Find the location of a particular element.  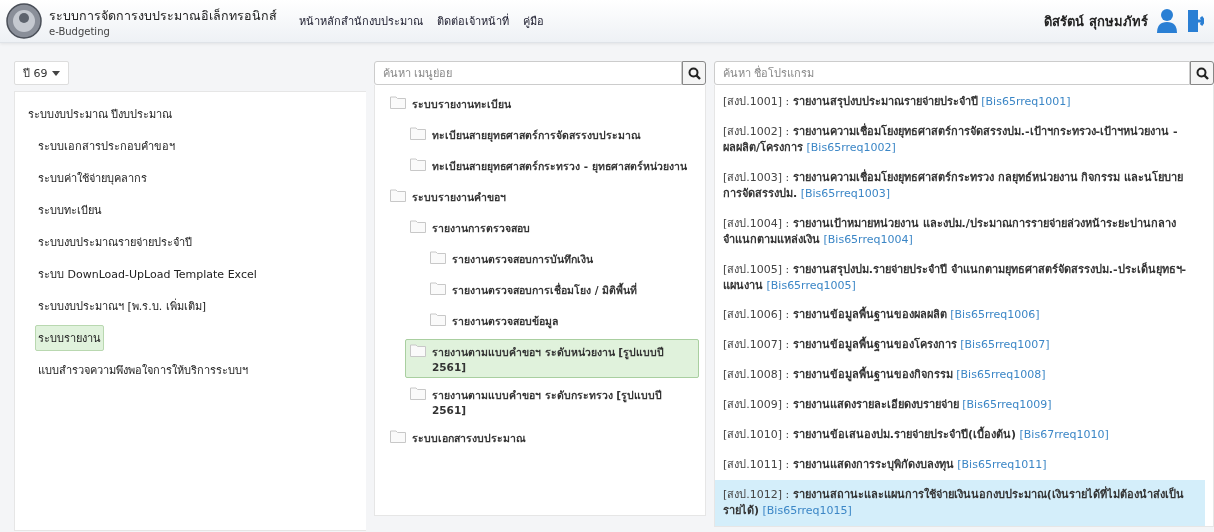

tree-item: ระบบเอกสารงบประมาณ is located at coordinates (542, 438).